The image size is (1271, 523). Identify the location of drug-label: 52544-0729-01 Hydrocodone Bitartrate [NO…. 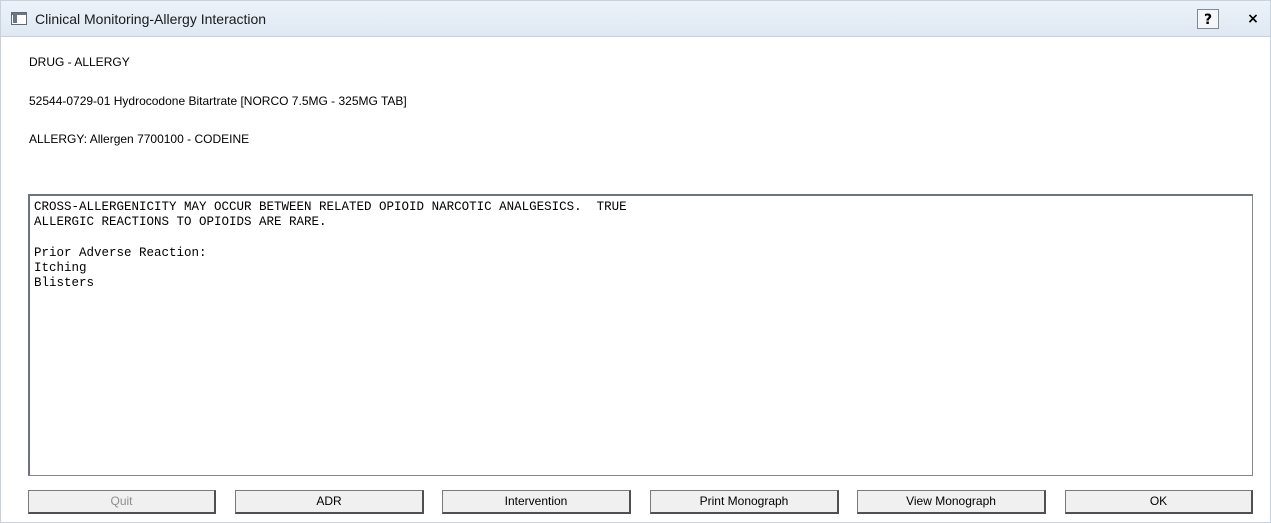
(218, 101).